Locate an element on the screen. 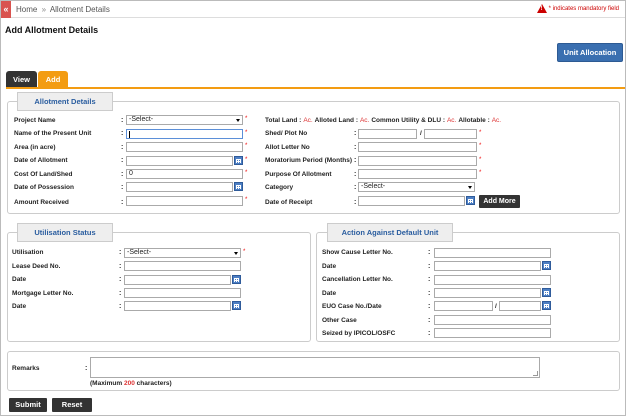 This screenshot has height=416, width=626. category-label: Category is located at coordinates (279, 187).